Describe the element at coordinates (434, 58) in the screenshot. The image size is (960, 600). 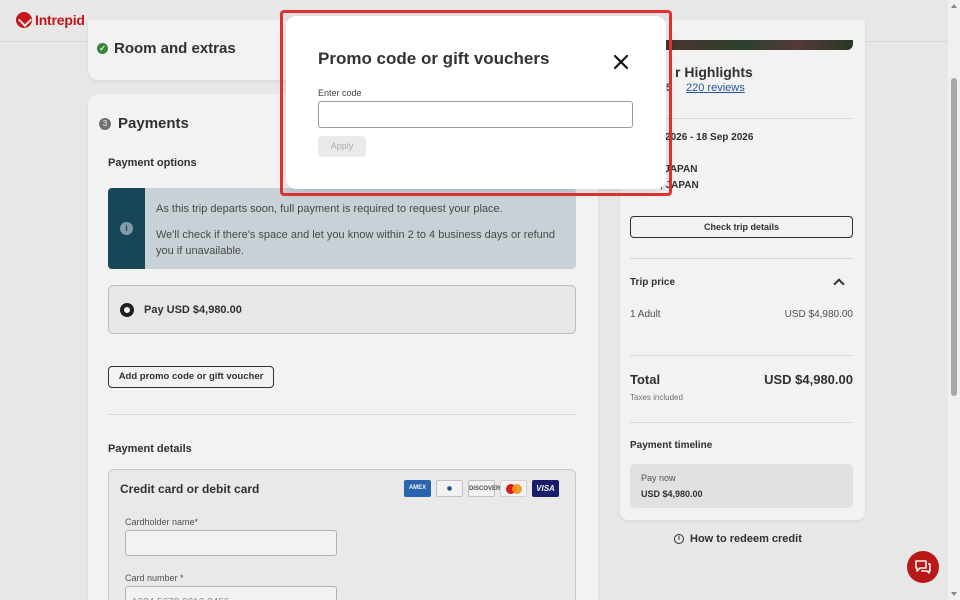
I see `modal-title: Promo code or gift vouchers` at that location.